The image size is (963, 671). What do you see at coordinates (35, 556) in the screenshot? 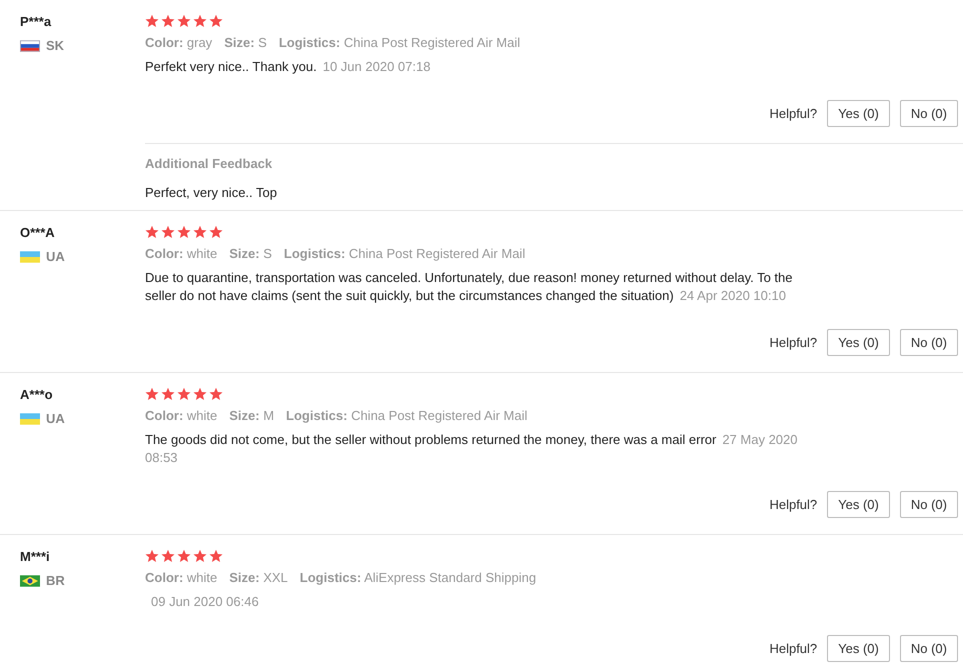
I see `reviewer-name: M***i` at bounding box center [35, 556].